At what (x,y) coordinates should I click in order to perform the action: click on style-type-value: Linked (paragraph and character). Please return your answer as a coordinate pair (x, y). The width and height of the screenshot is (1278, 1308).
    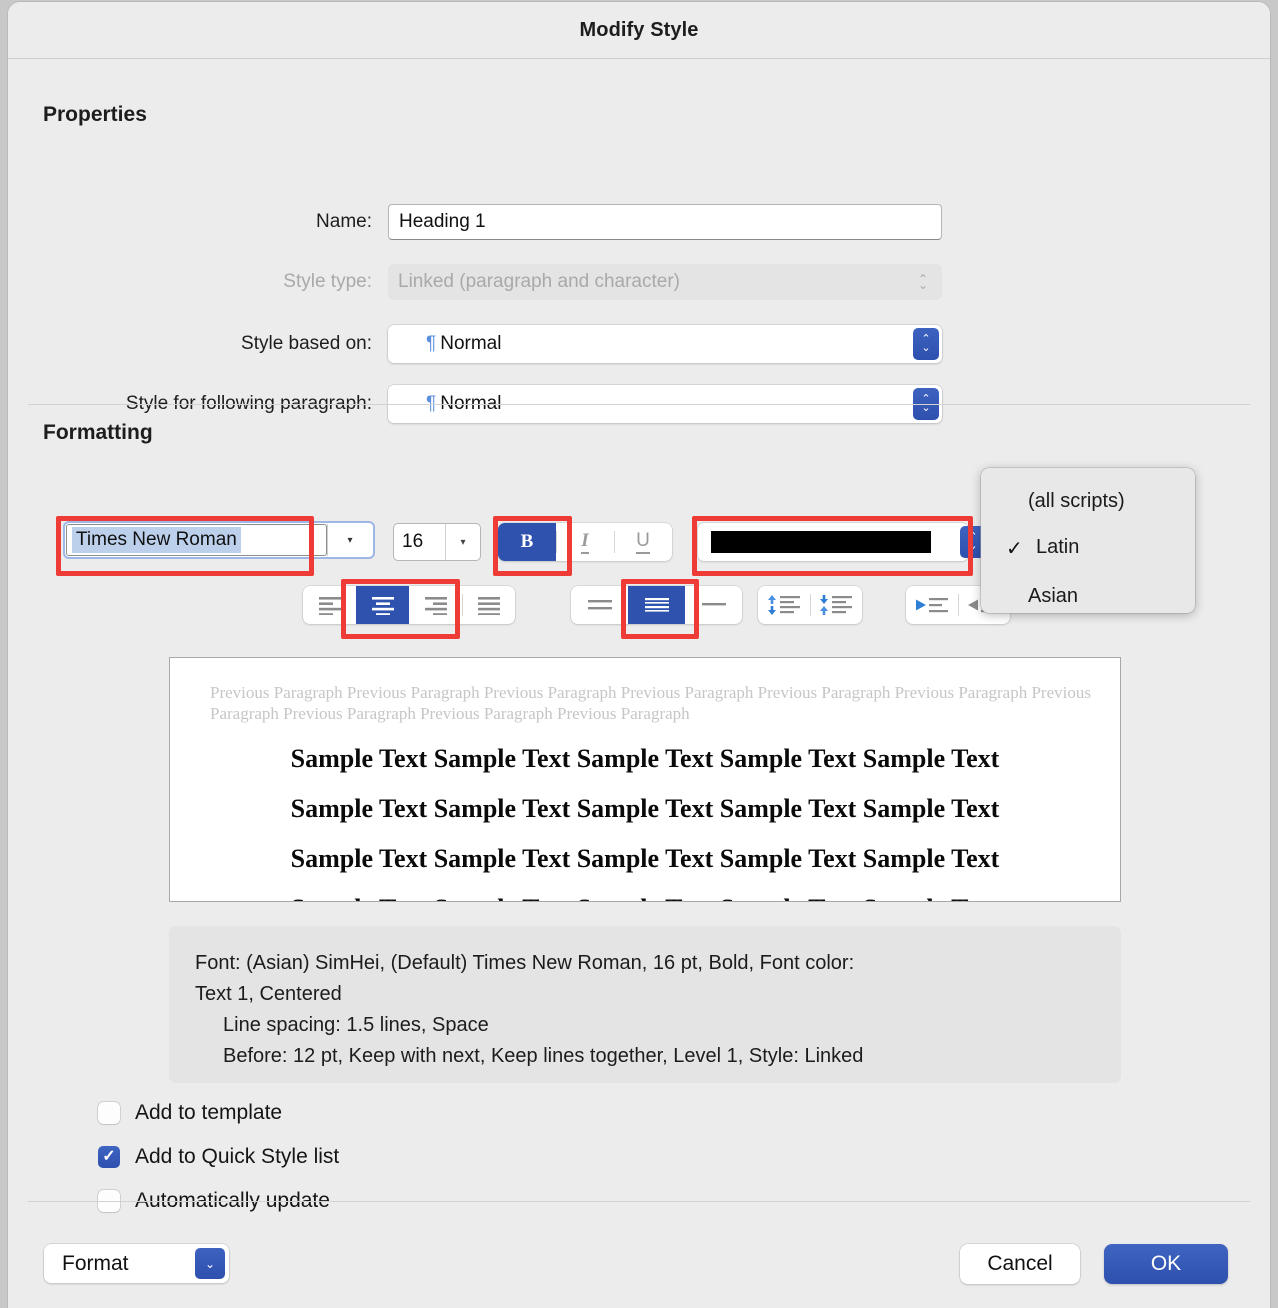
    Looking at the image, I should click on (539, 281).